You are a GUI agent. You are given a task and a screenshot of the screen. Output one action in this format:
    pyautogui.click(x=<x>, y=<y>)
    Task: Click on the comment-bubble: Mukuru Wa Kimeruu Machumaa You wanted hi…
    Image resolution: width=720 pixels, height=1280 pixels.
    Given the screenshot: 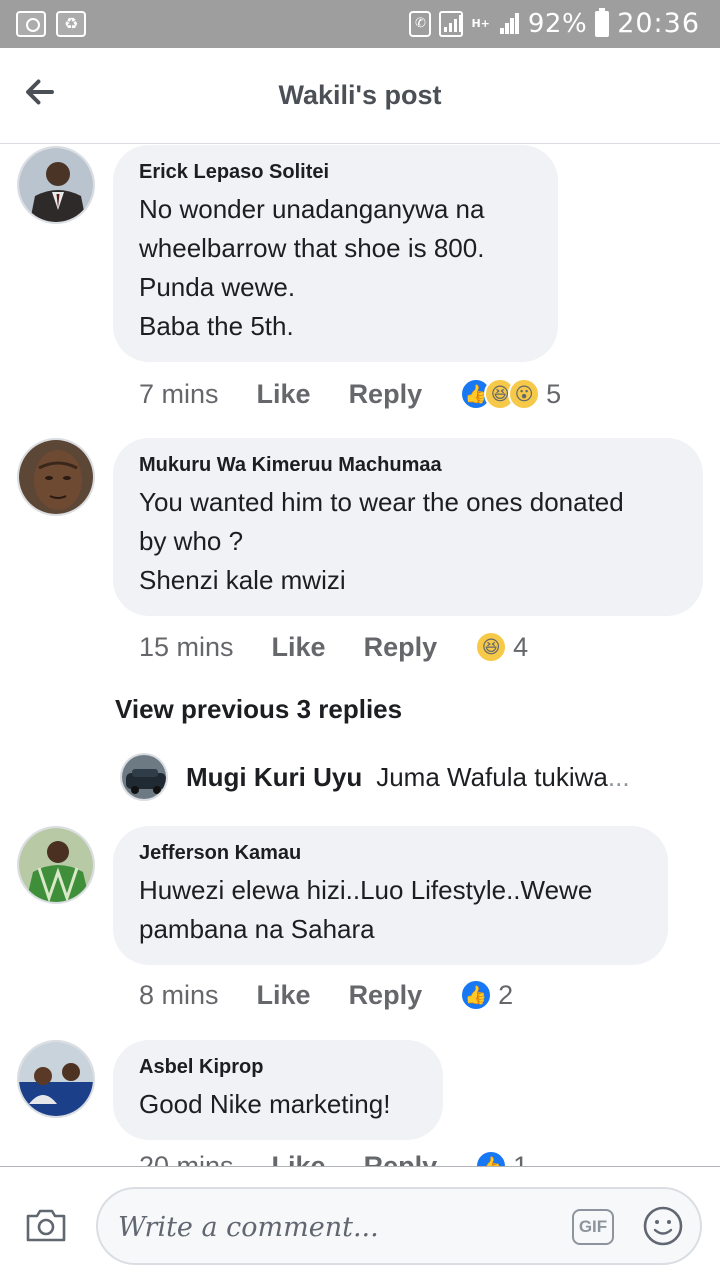 What is the action you would take?
    pyautogui.click(x=408, y=527)
    